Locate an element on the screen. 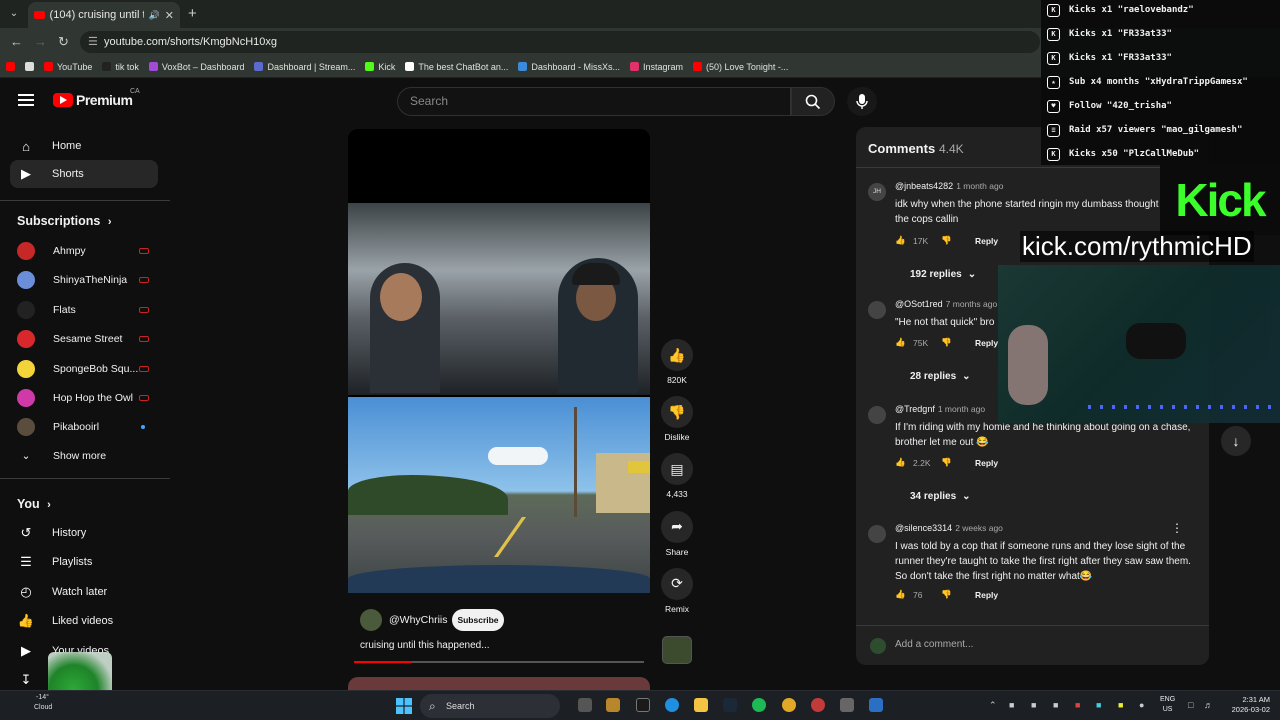 The width and height of the screenshot is (1280, 720). comment-author: @silence3314 is located at coordinates (923, 528).